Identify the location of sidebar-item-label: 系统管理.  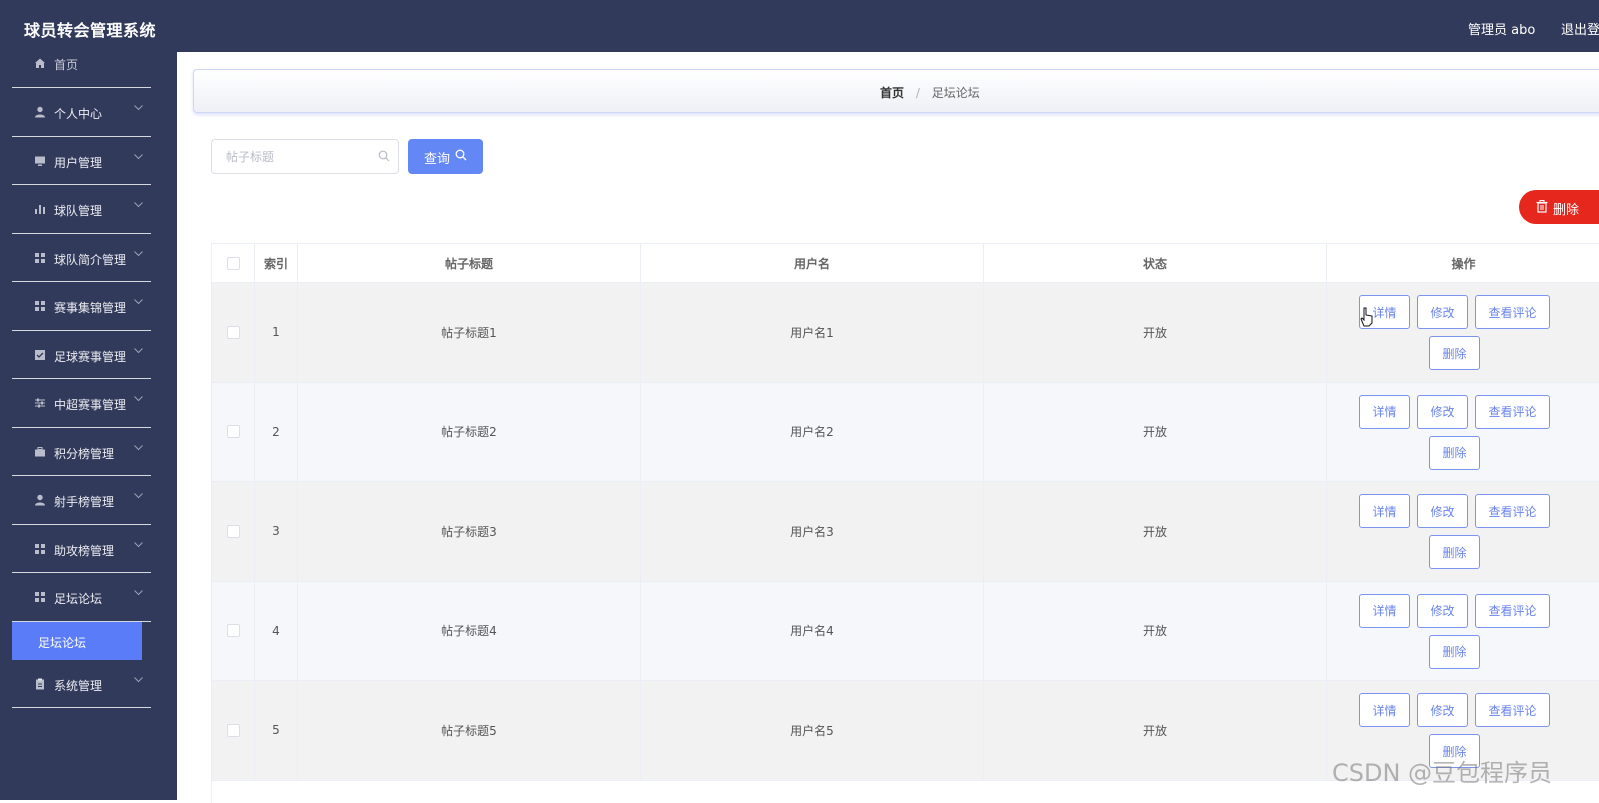
(78, 685).